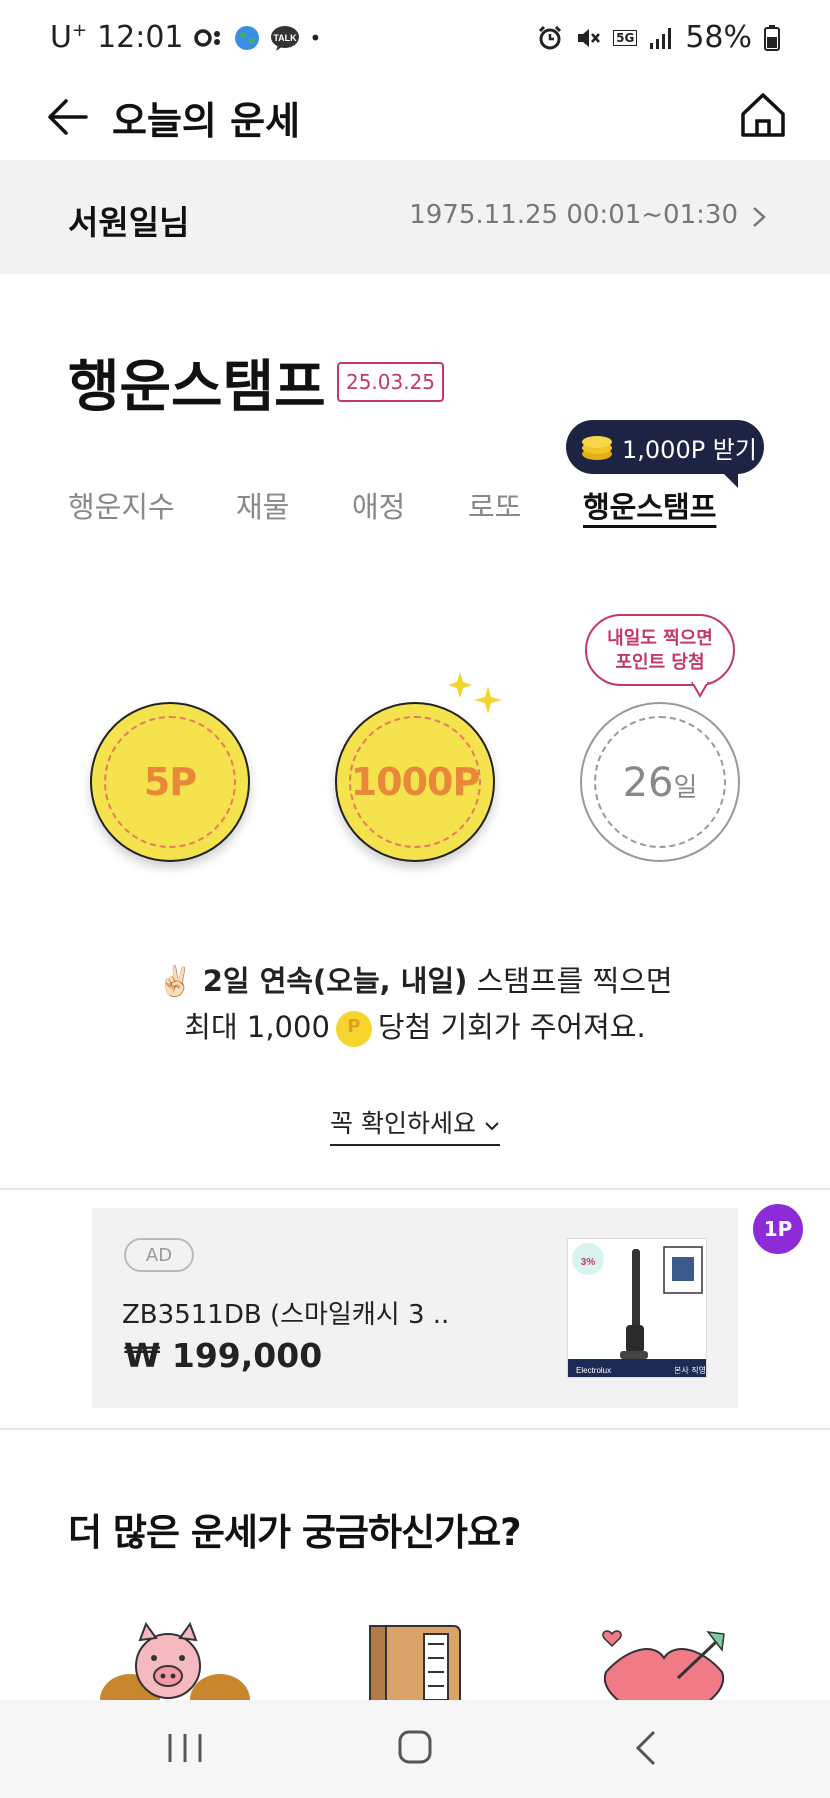 The width and height of the screenshot is (830, 1798). Describe the element at coordinates (208, 38) in the screenshot. I see `notification-icon` at that location.